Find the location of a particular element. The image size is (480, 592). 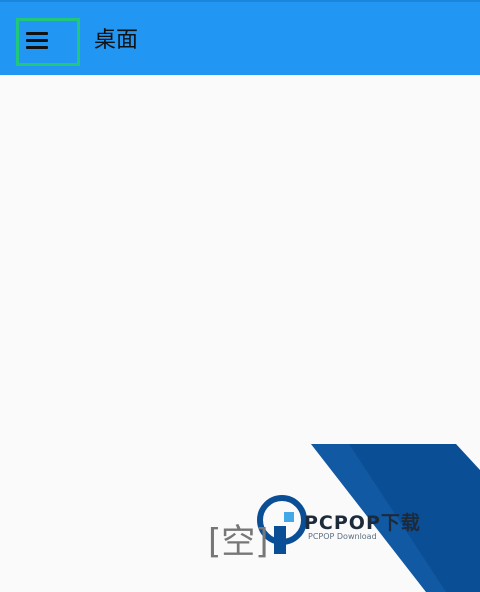

watermark-bracket-text: [空] is located at coordinates (238, 542).